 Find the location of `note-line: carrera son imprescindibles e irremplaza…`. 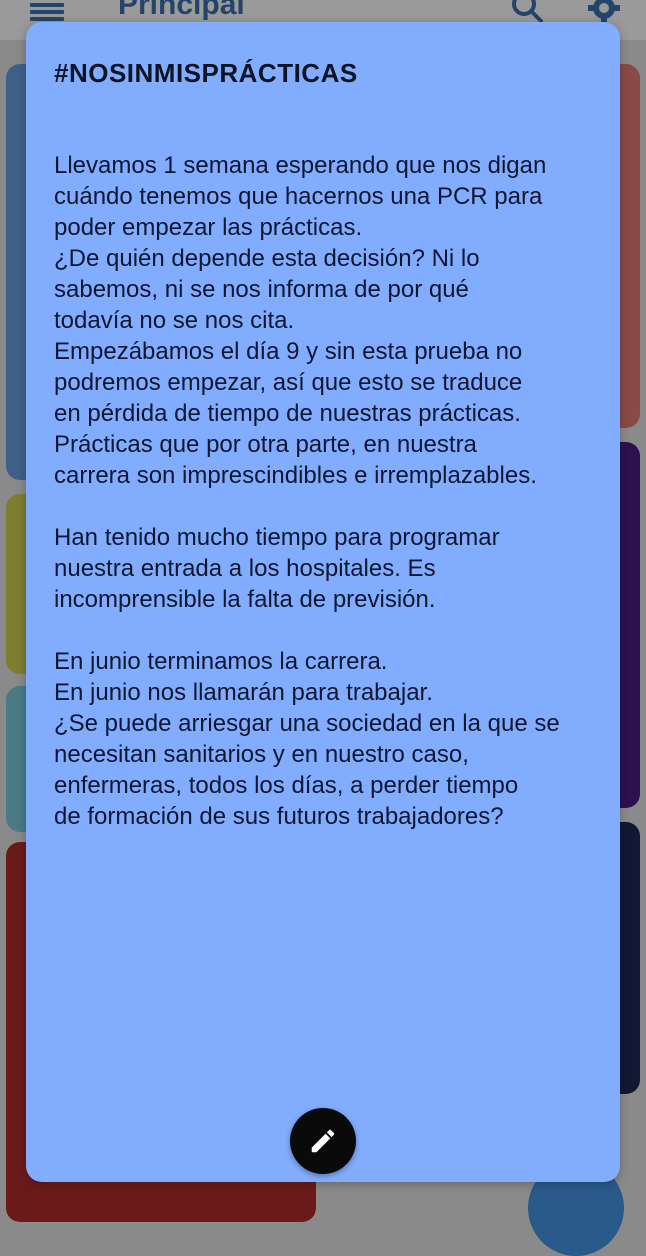

note-line: carrera son imprescindibles e irremplaza… is located at coordinates (295, 475).